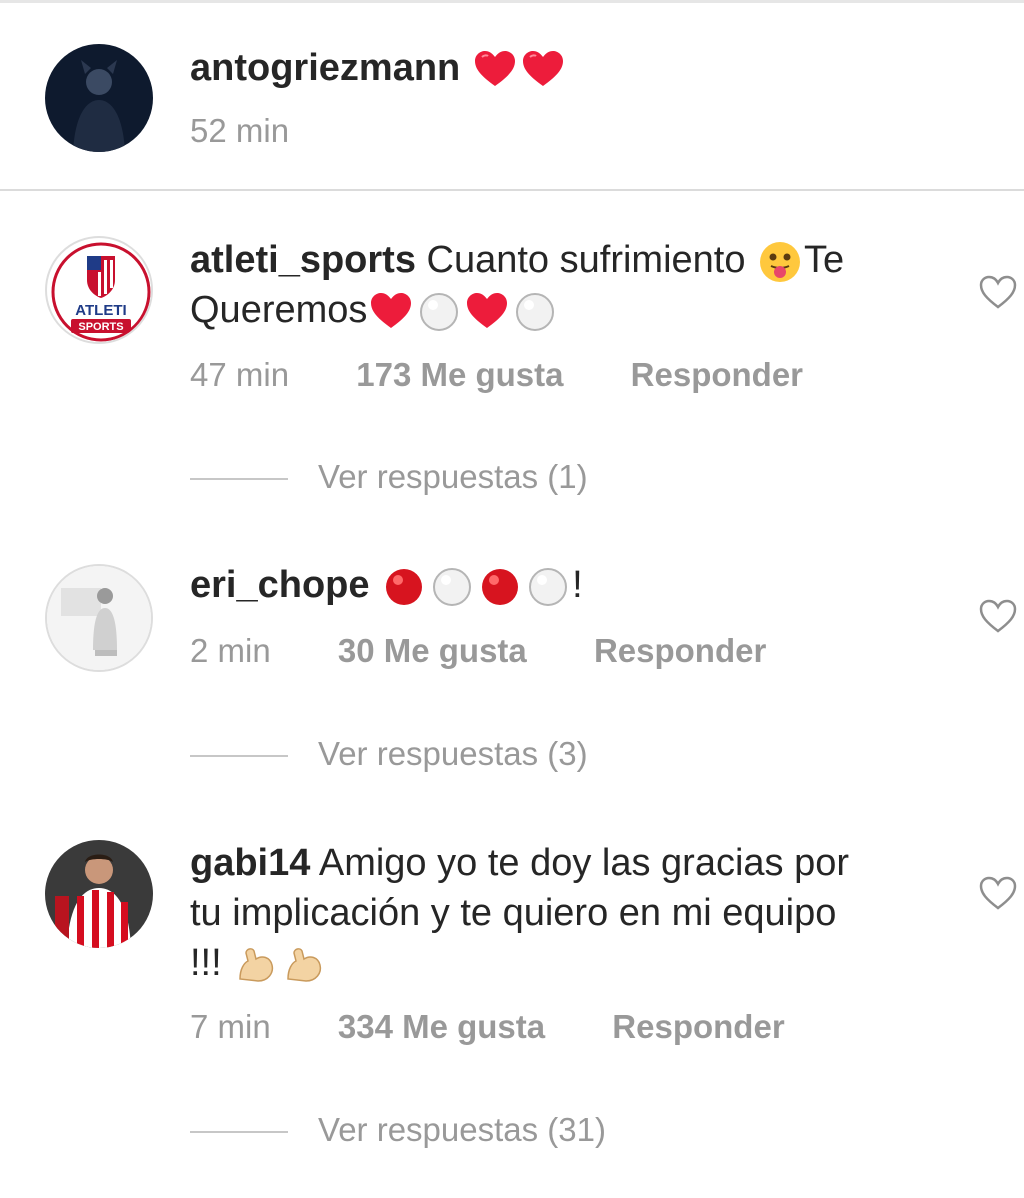 This screenshot has width=1024, height=1198. What do you see at coordinates (459, 375) in the screenshot?
I see `likes-count: 173 Me gusta` at bounding box center [459, 375].